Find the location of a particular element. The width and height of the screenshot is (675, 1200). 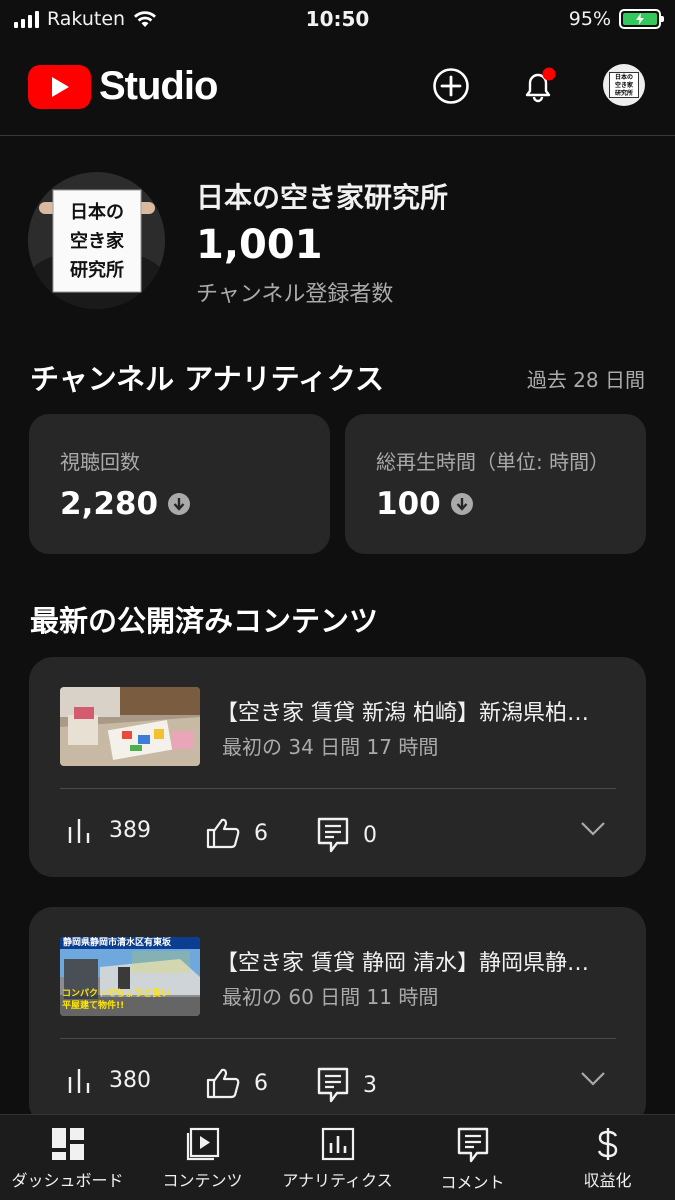

channel-name: 日本の空き家研究所 is located at coordinates (322, 197).